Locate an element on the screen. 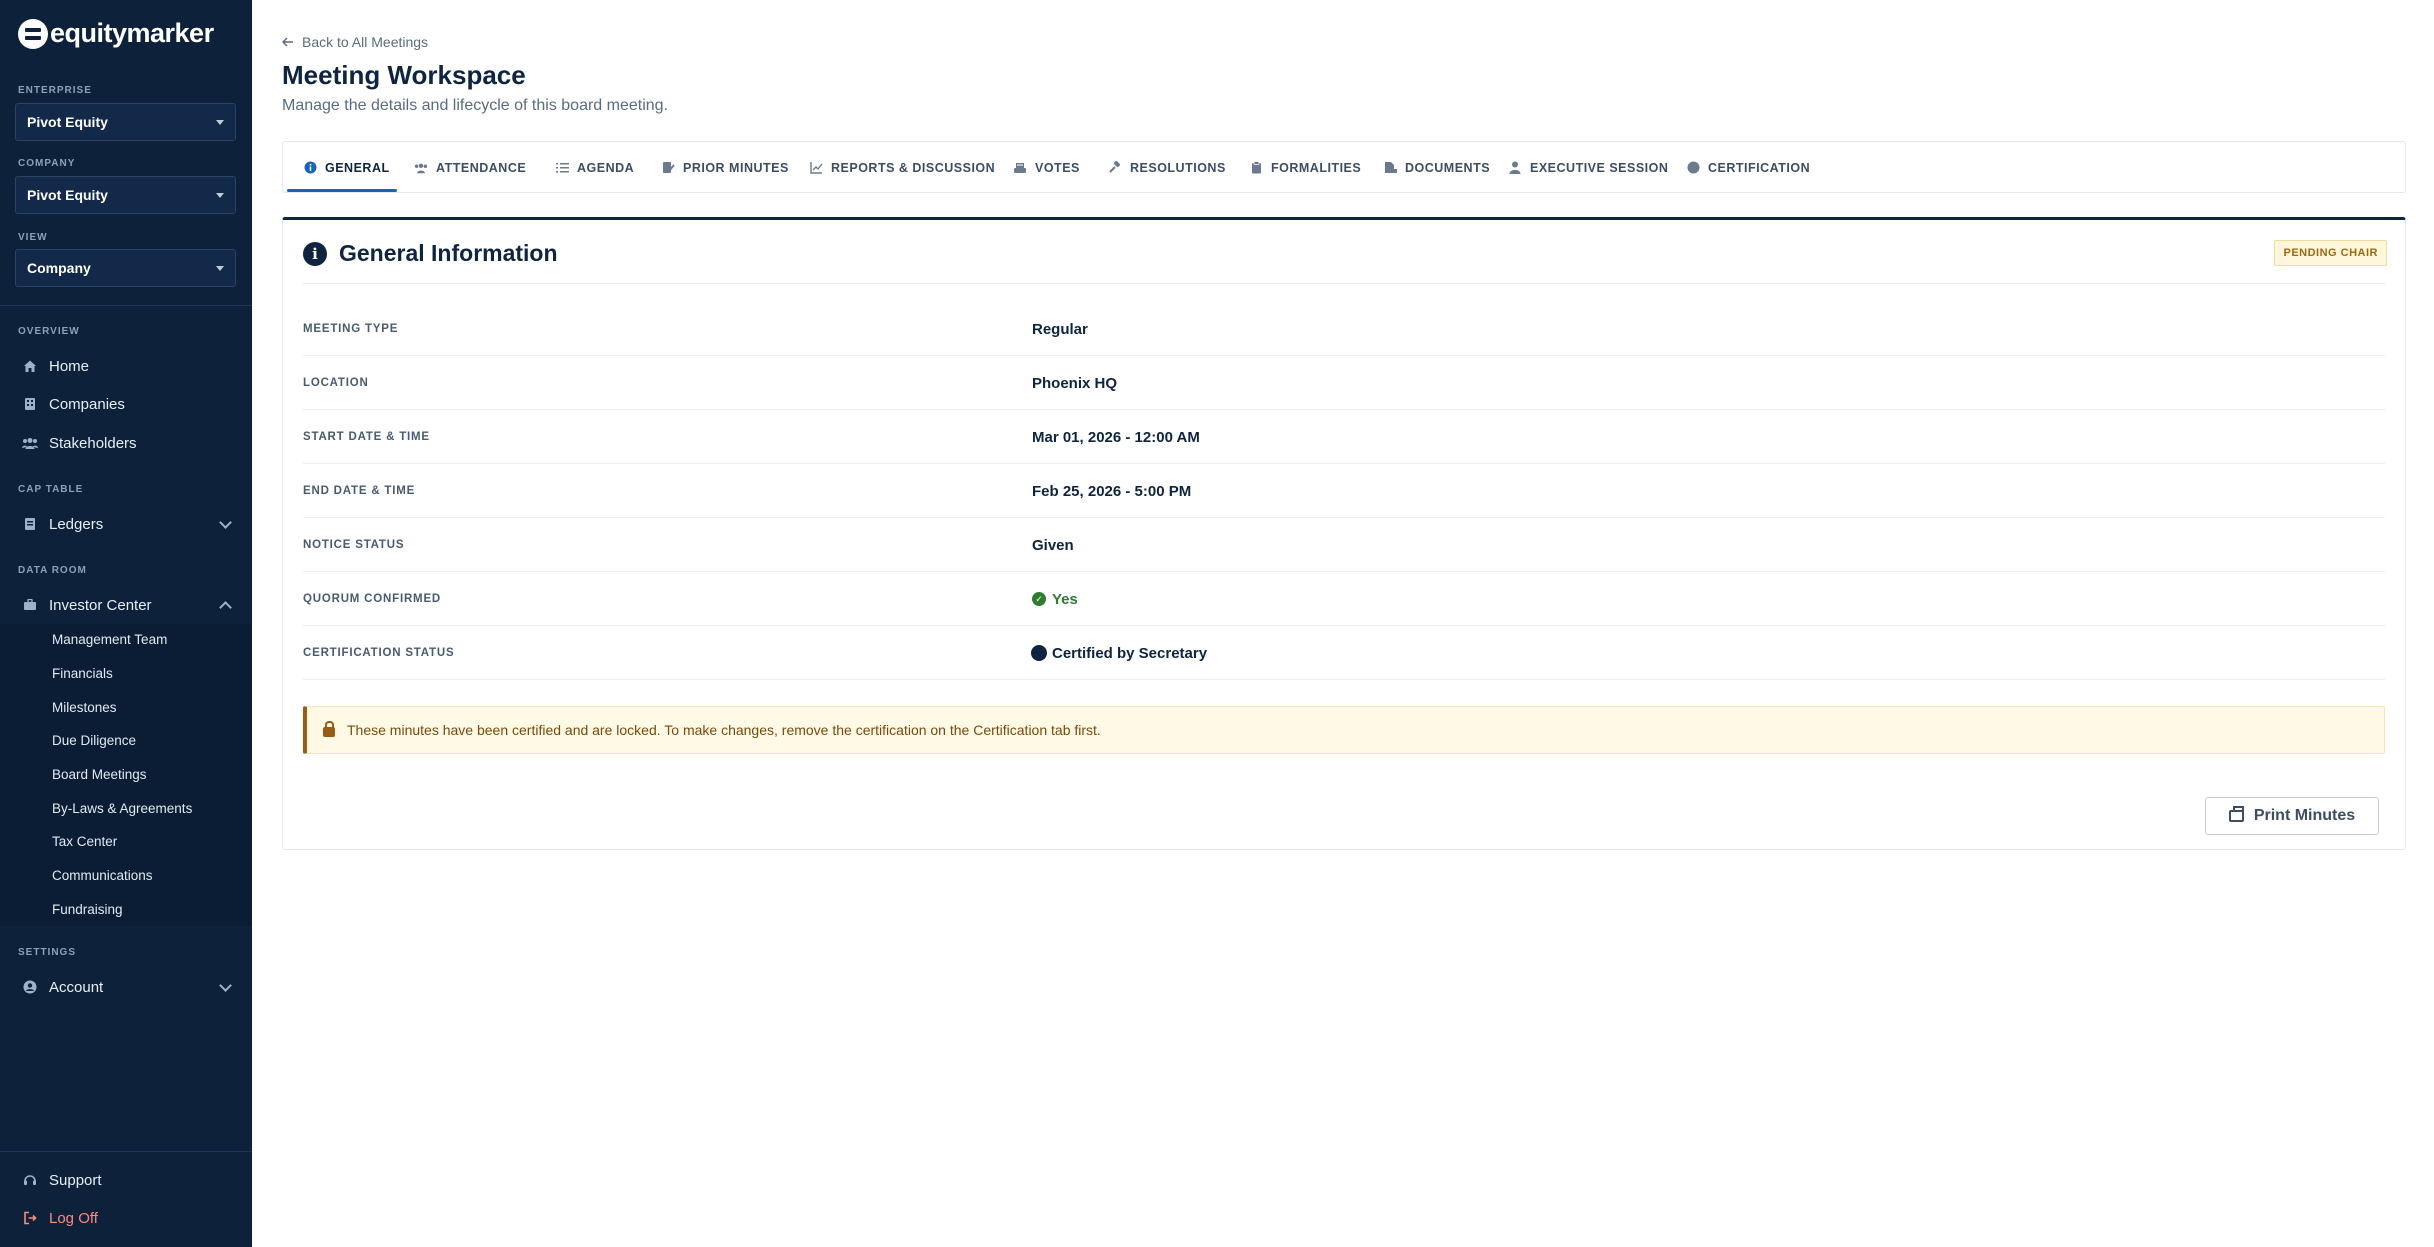  submenu-item-board-meetings: Board Meetings is located at coordinates (99, 775).